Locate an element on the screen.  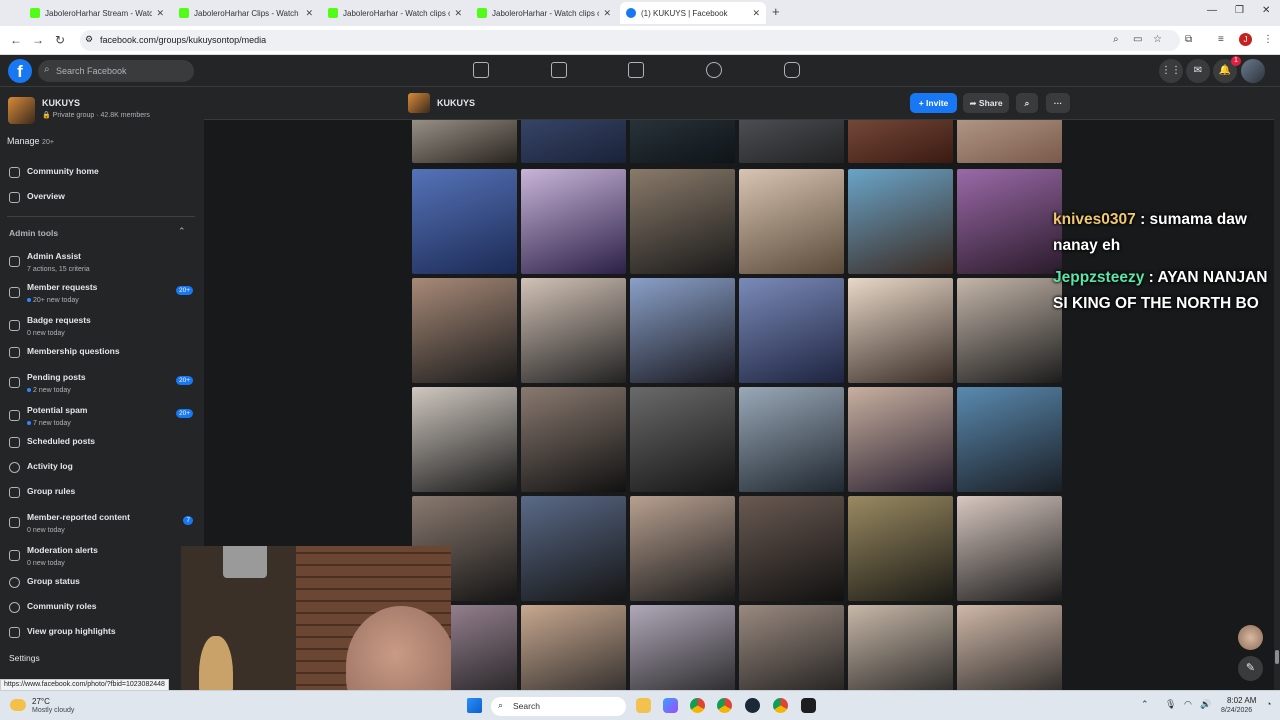
invite-button: + Invite is located at coordinates (933, 103).